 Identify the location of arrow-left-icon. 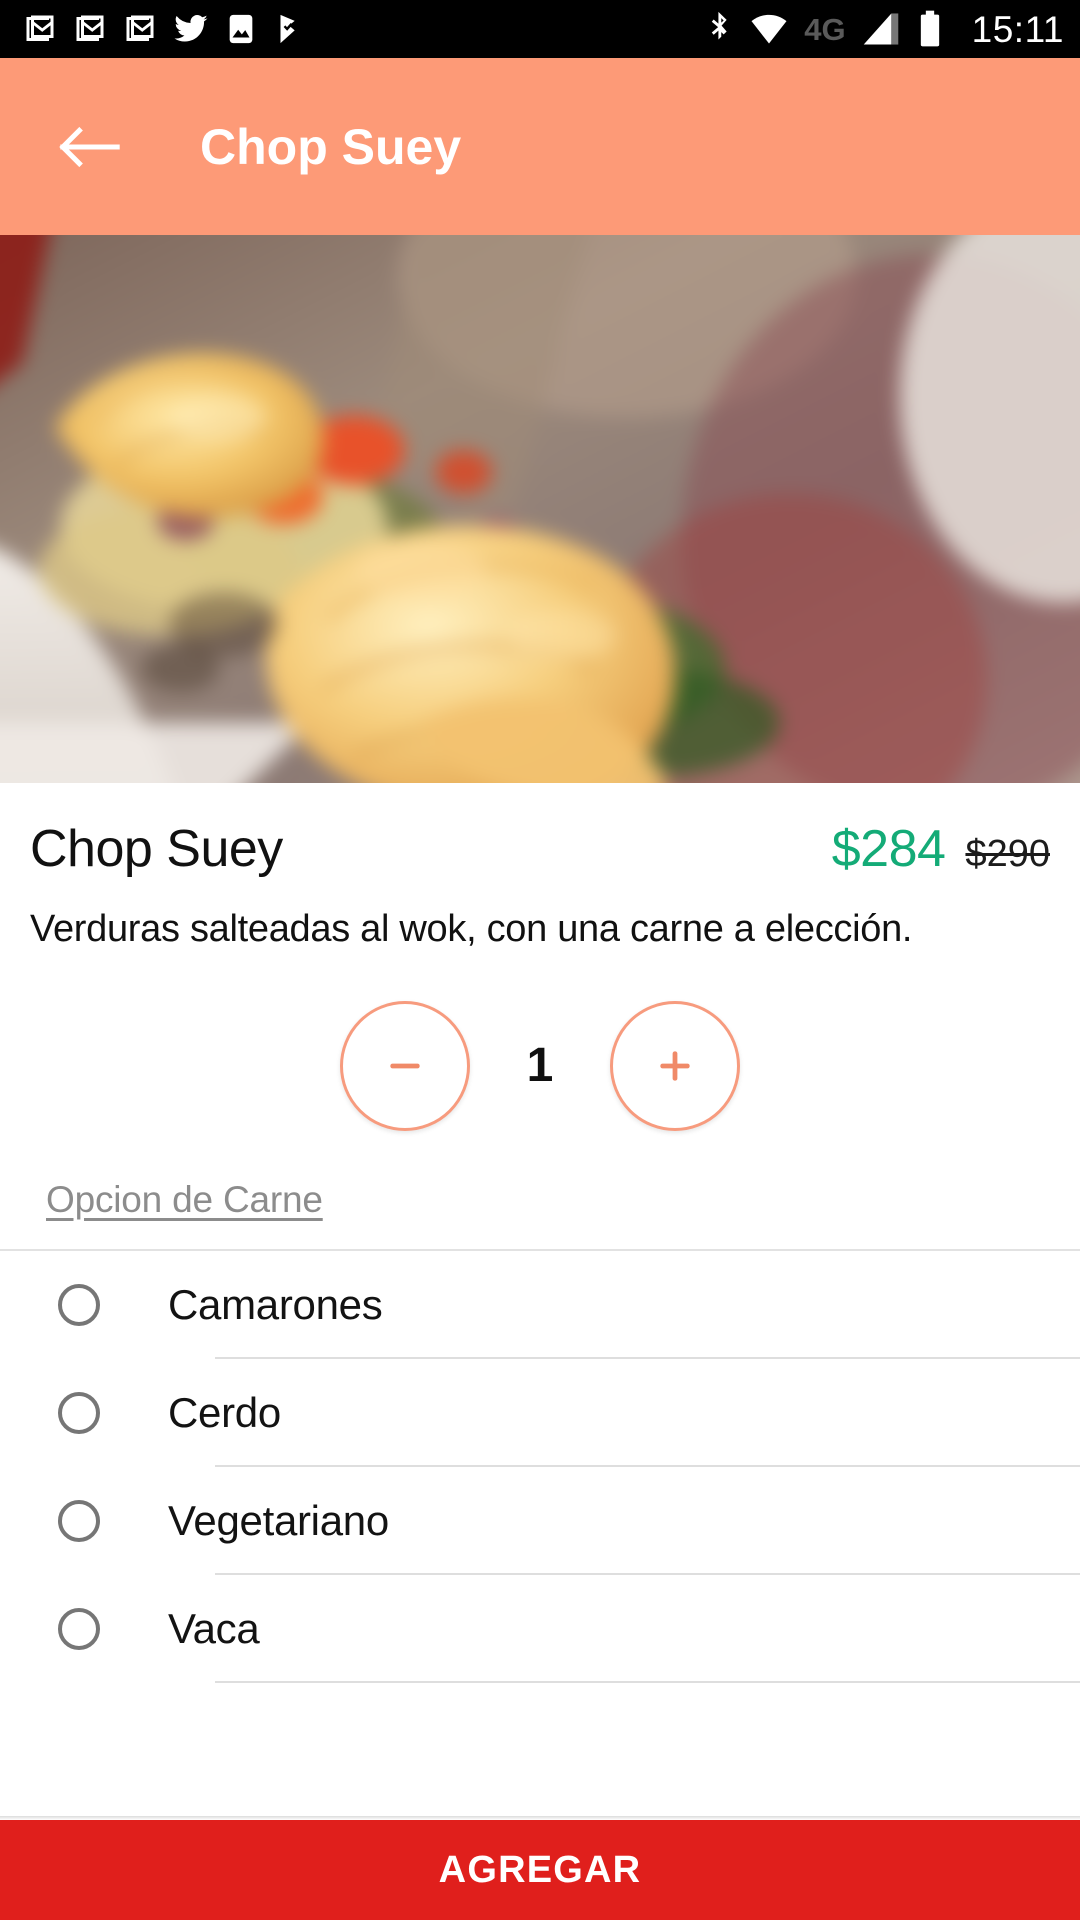
(89, 146).